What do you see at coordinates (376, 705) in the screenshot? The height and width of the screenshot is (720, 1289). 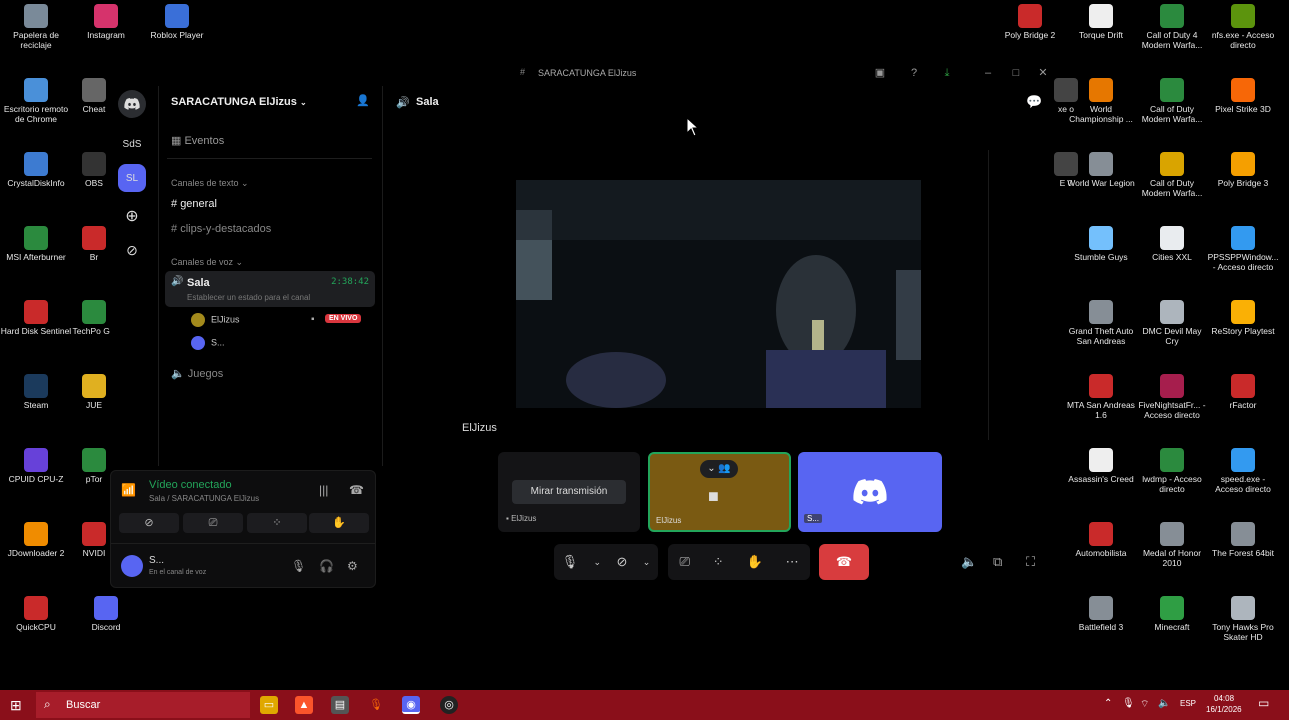 I see `mic-app-icon: 🎙` at bounding box center [376, 705].